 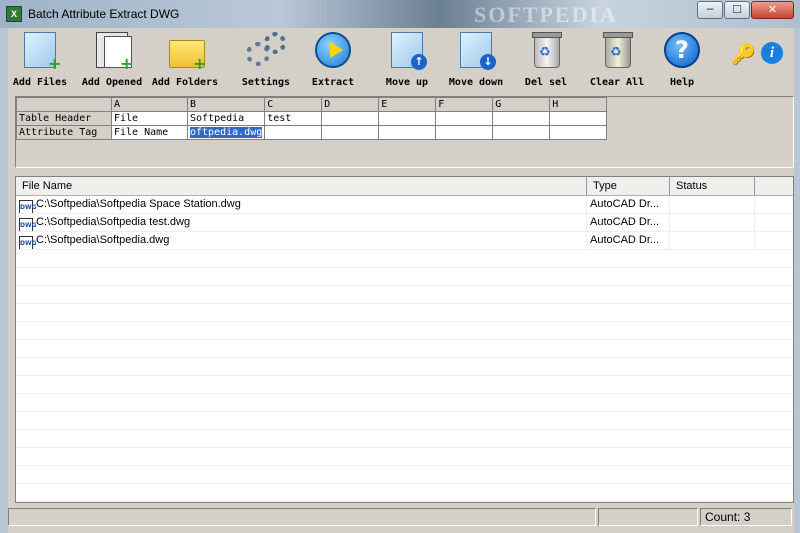 What do you see at coordinates (4, 280) in the screenshot?
I see `window-frame-left` at bounding box center [4, 280].